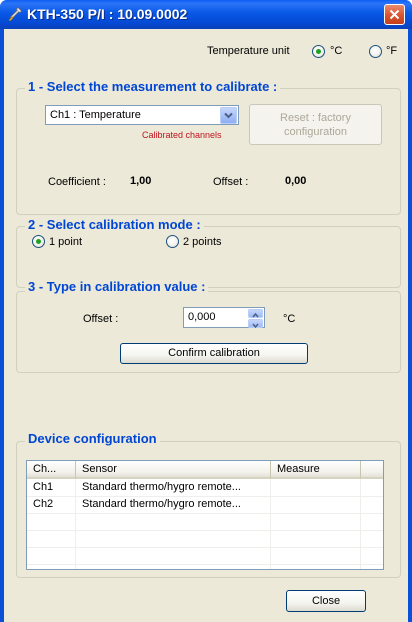  Describe the element at coordinates (43, 487) in the screenshot. I see `row-channel: Ch1` at that location.